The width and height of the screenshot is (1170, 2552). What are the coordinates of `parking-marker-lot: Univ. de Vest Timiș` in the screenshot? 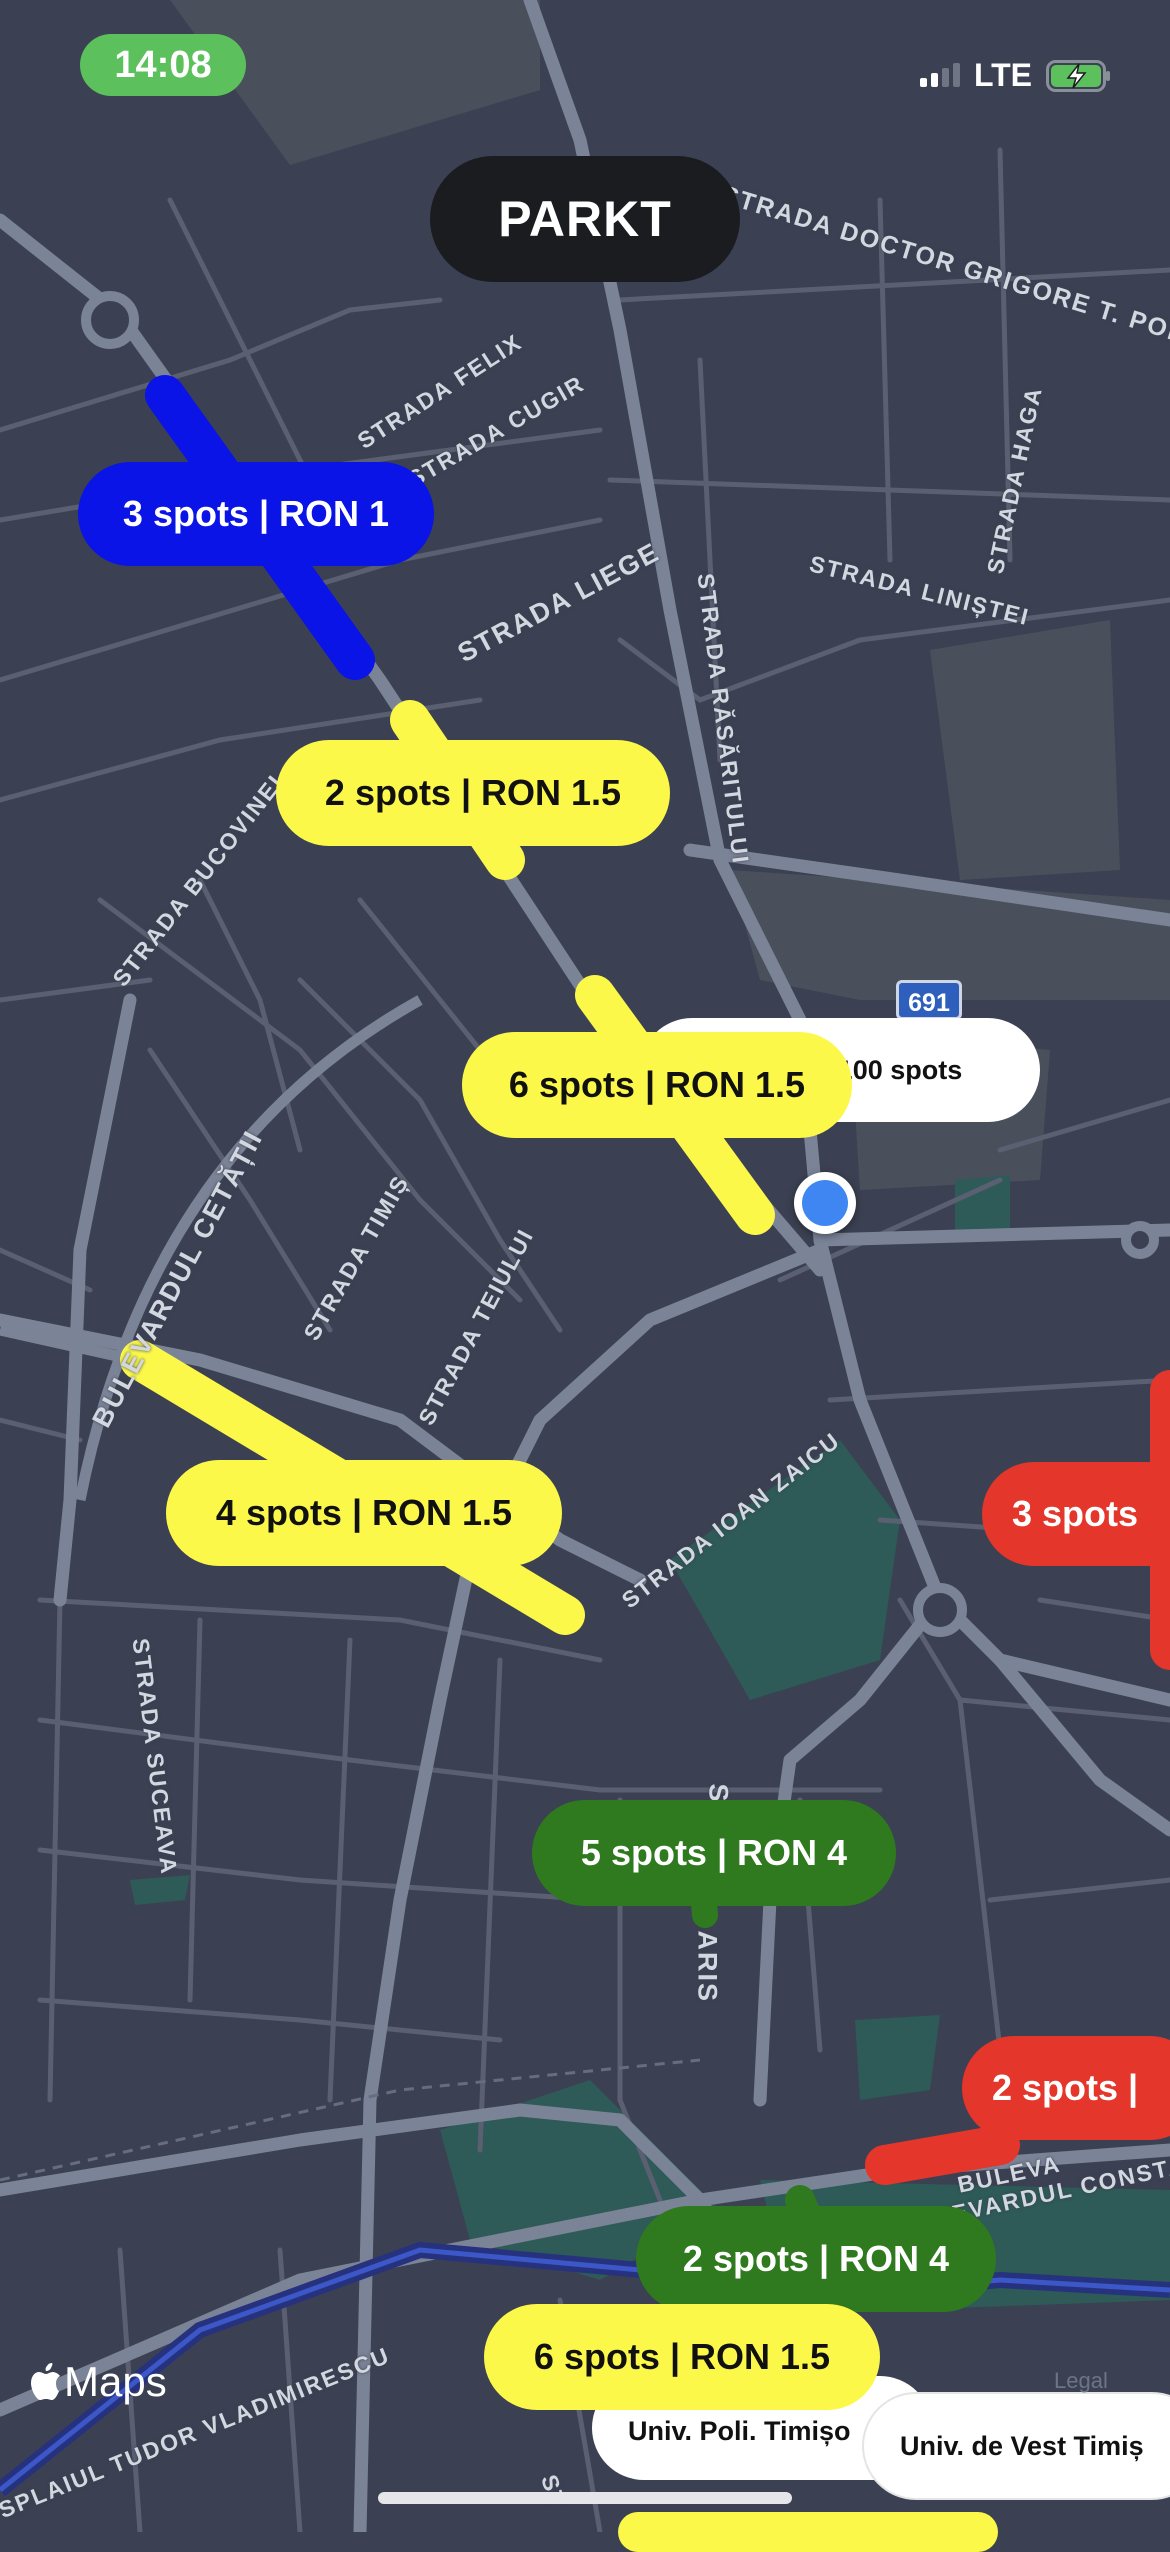 It's located at (1017, 2446).